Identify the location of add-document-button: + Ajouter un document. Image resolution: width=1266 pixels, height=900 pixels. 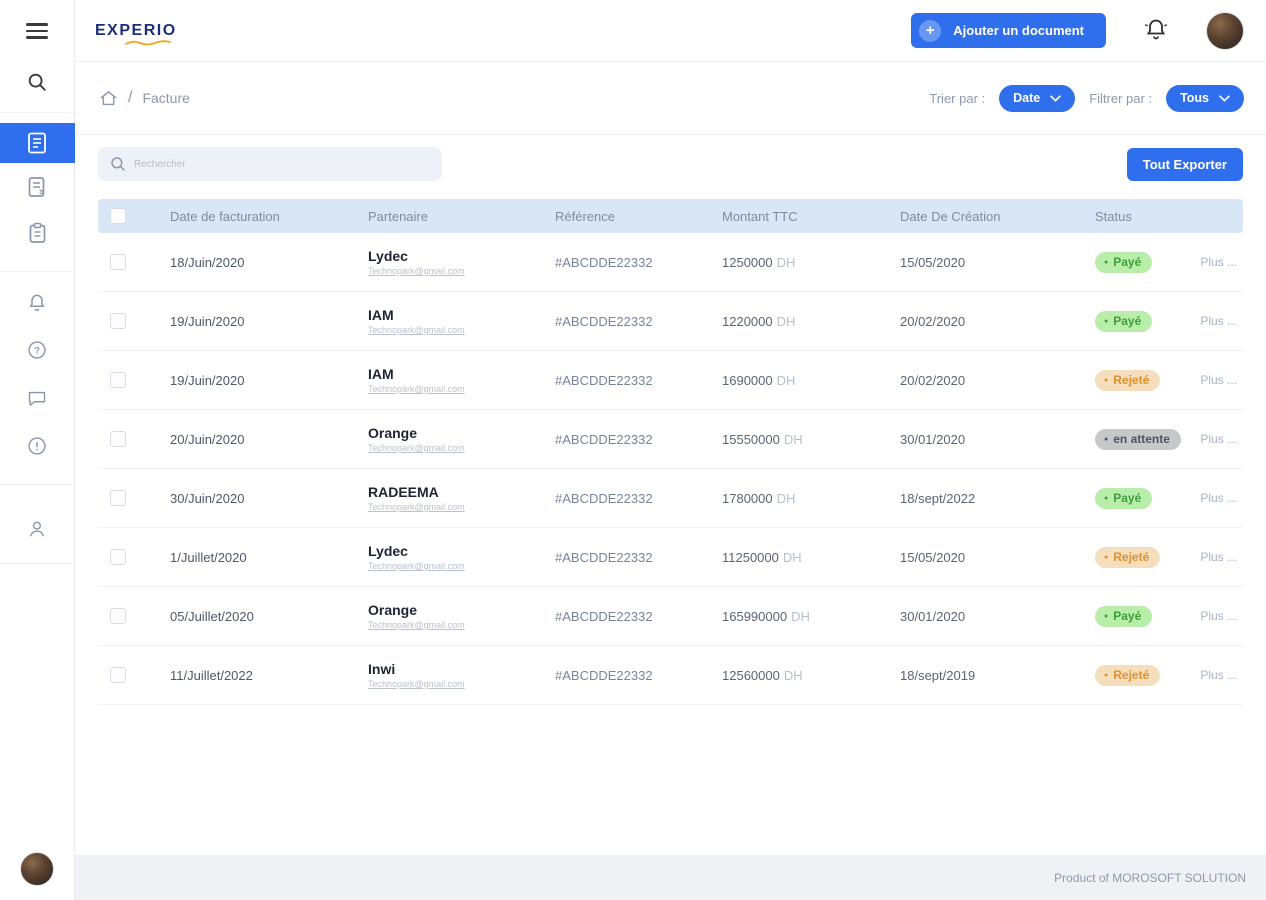
(1008, 30).